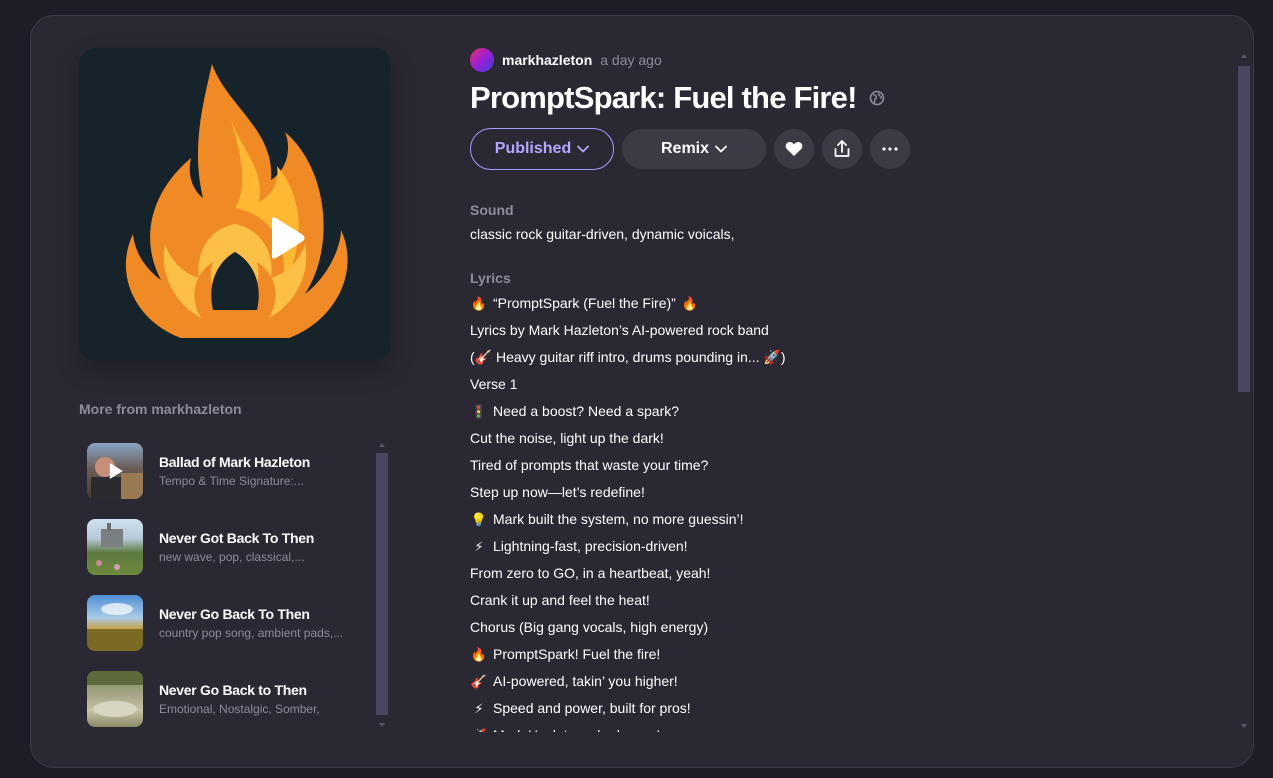 The height and width of the screenshot is (778, 1273). Describe the element at coordinates (589, 627) in the screenshot. I see `lyric-text: Chorus (Big gang vocals, high energy)` at that location.